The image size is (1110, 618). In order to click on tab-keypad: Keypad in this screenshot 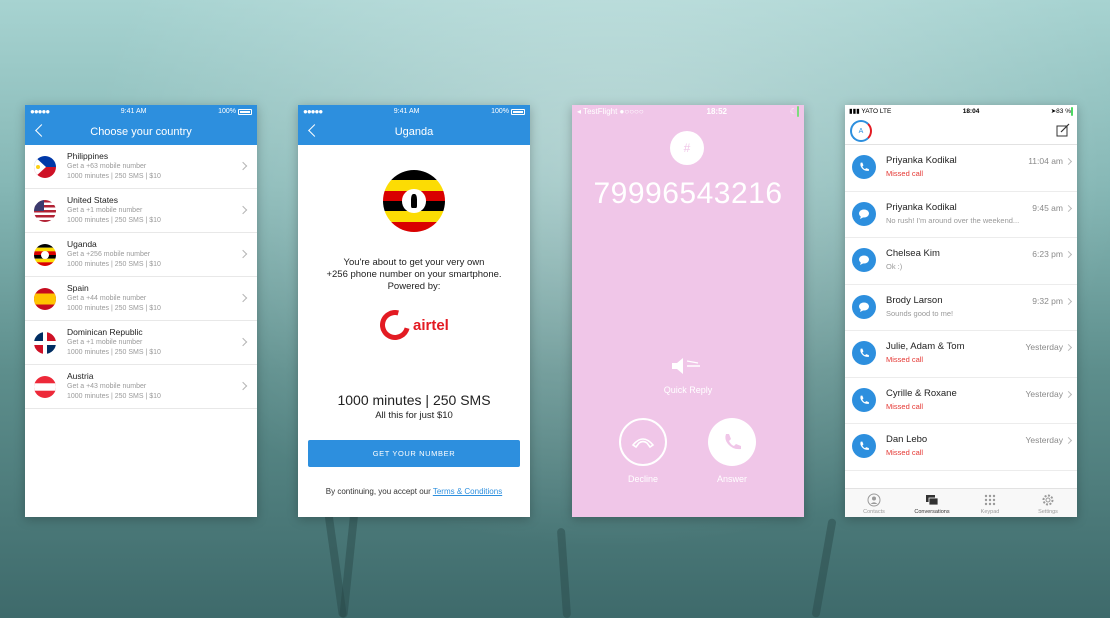, I will do `click(990, 503)`.